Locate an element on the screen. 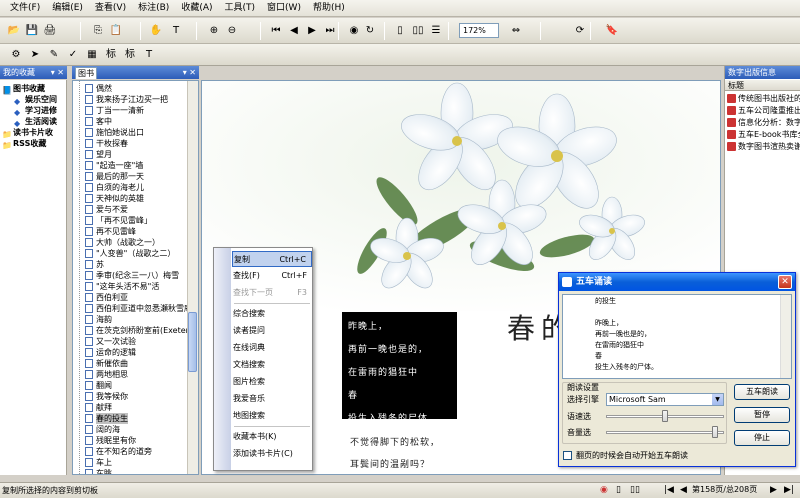  pause-button: 暂停 is located at coordinates (762, 415).